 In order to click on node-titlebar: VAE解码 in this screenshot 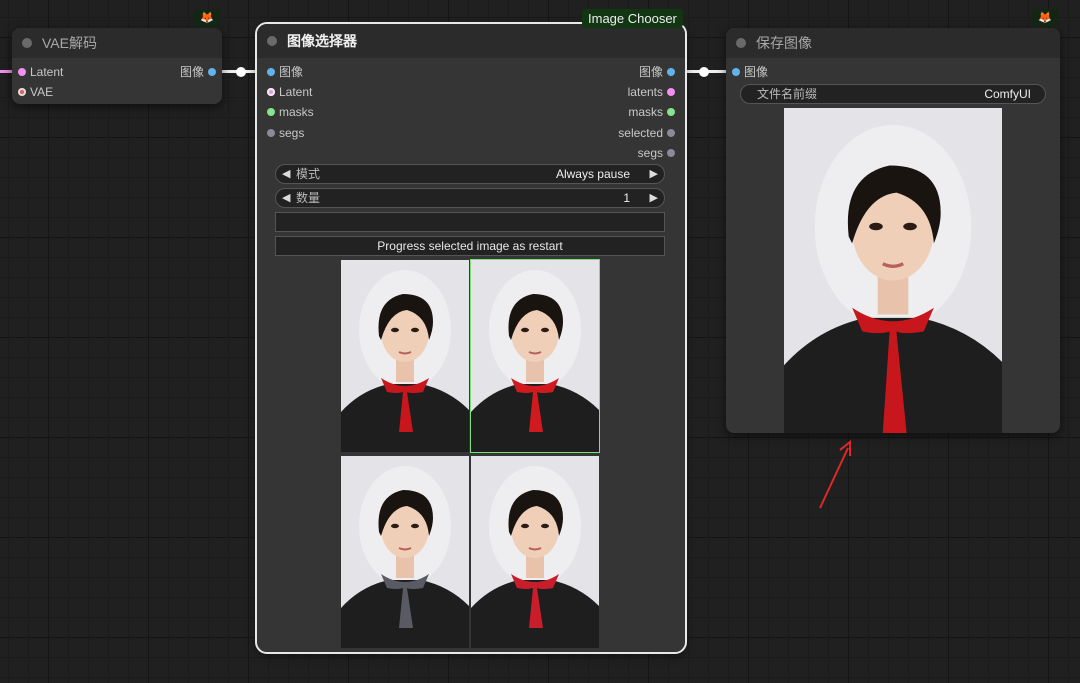, I will do `click(117, 43)`.